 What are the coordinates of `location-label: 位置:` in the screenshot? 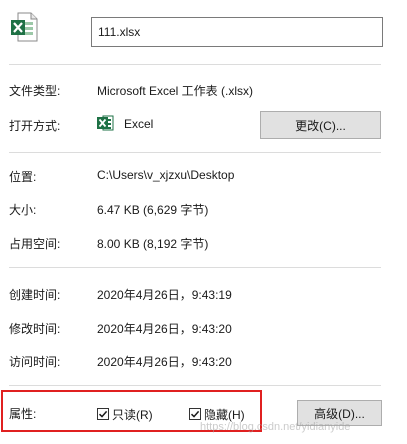 It's located at (23, 177).